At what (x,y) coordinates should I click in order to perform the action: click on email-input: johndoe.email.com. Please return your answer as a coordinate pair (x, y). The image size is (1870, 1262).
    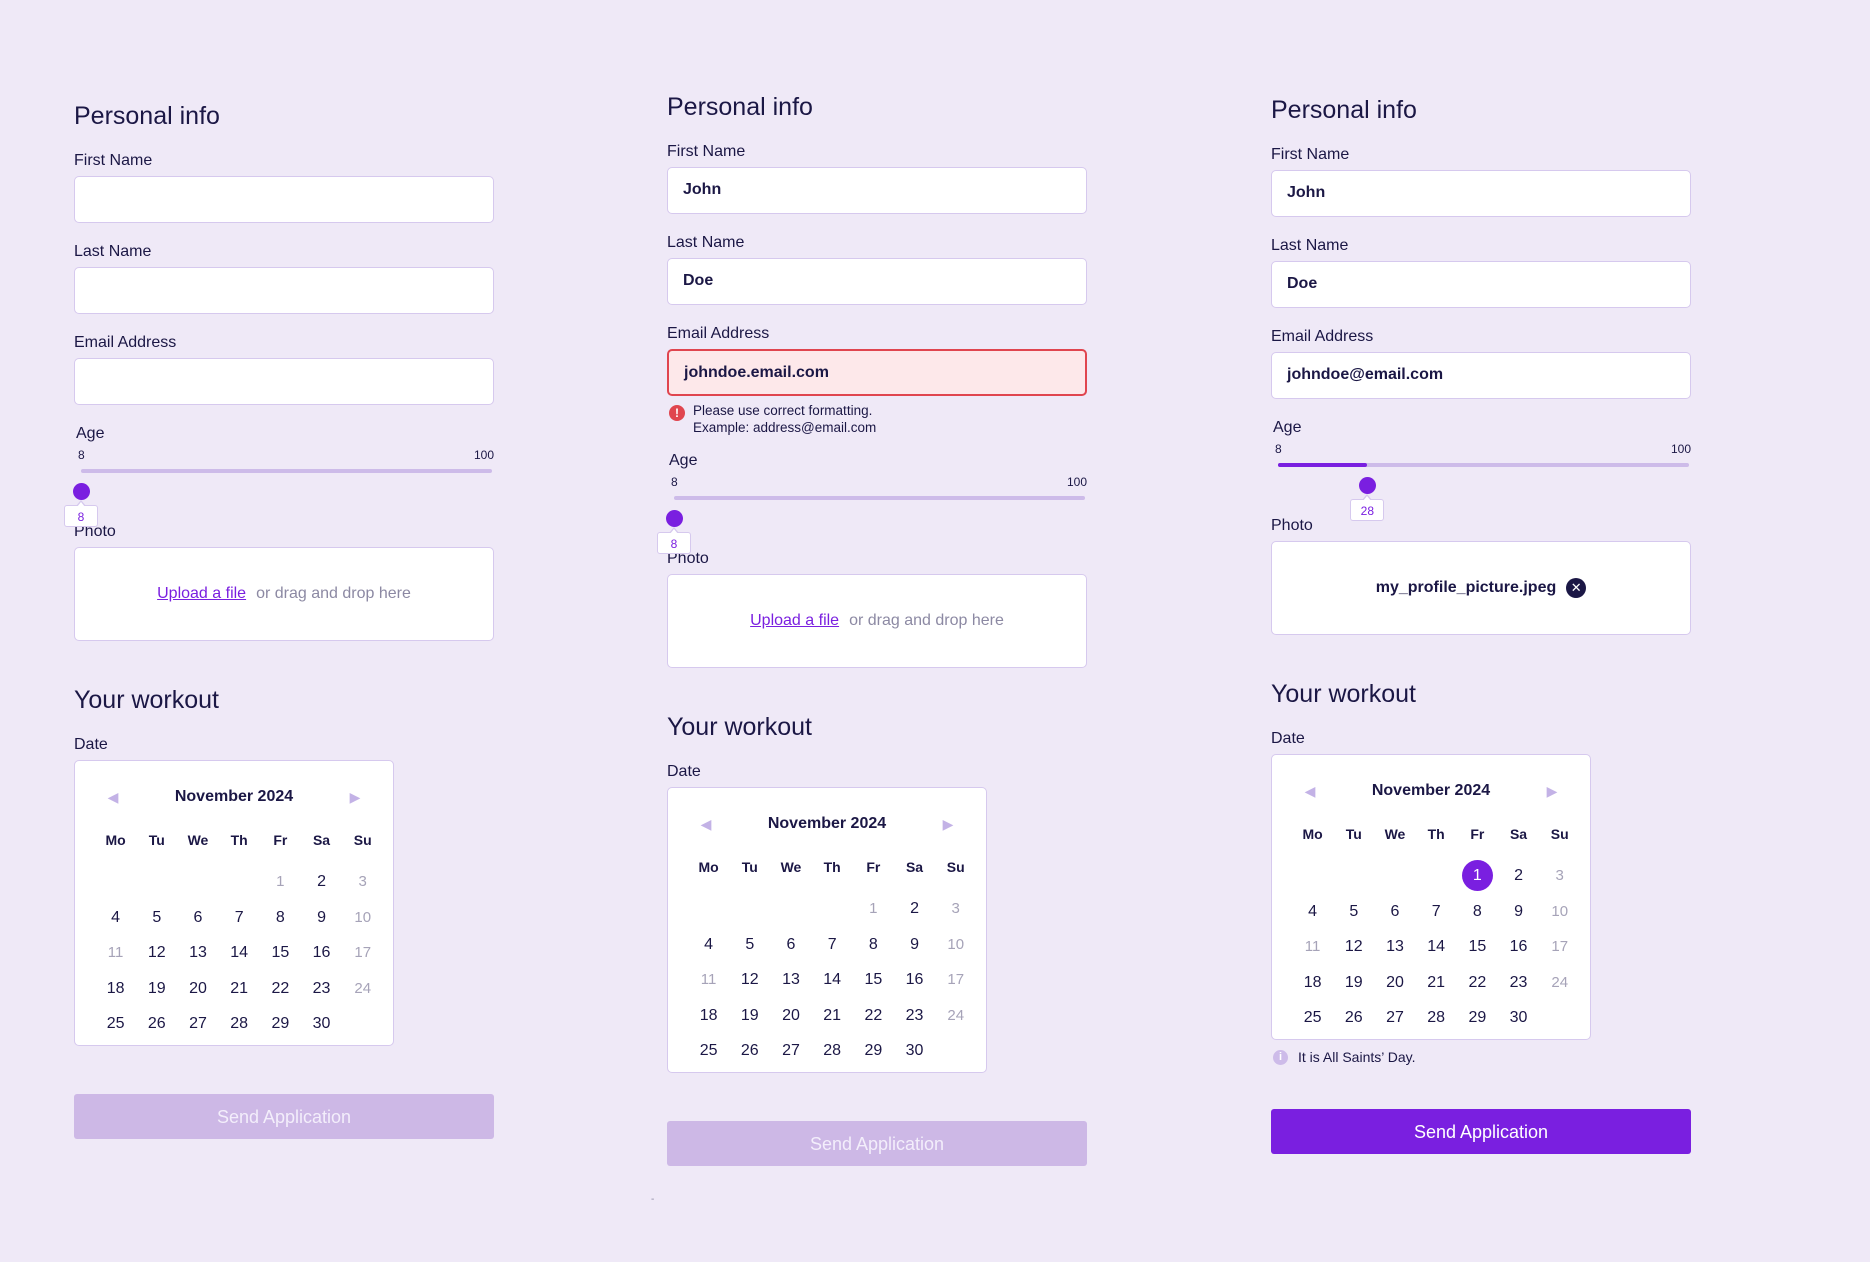
    Looking at the image, I should click on (877, 372).